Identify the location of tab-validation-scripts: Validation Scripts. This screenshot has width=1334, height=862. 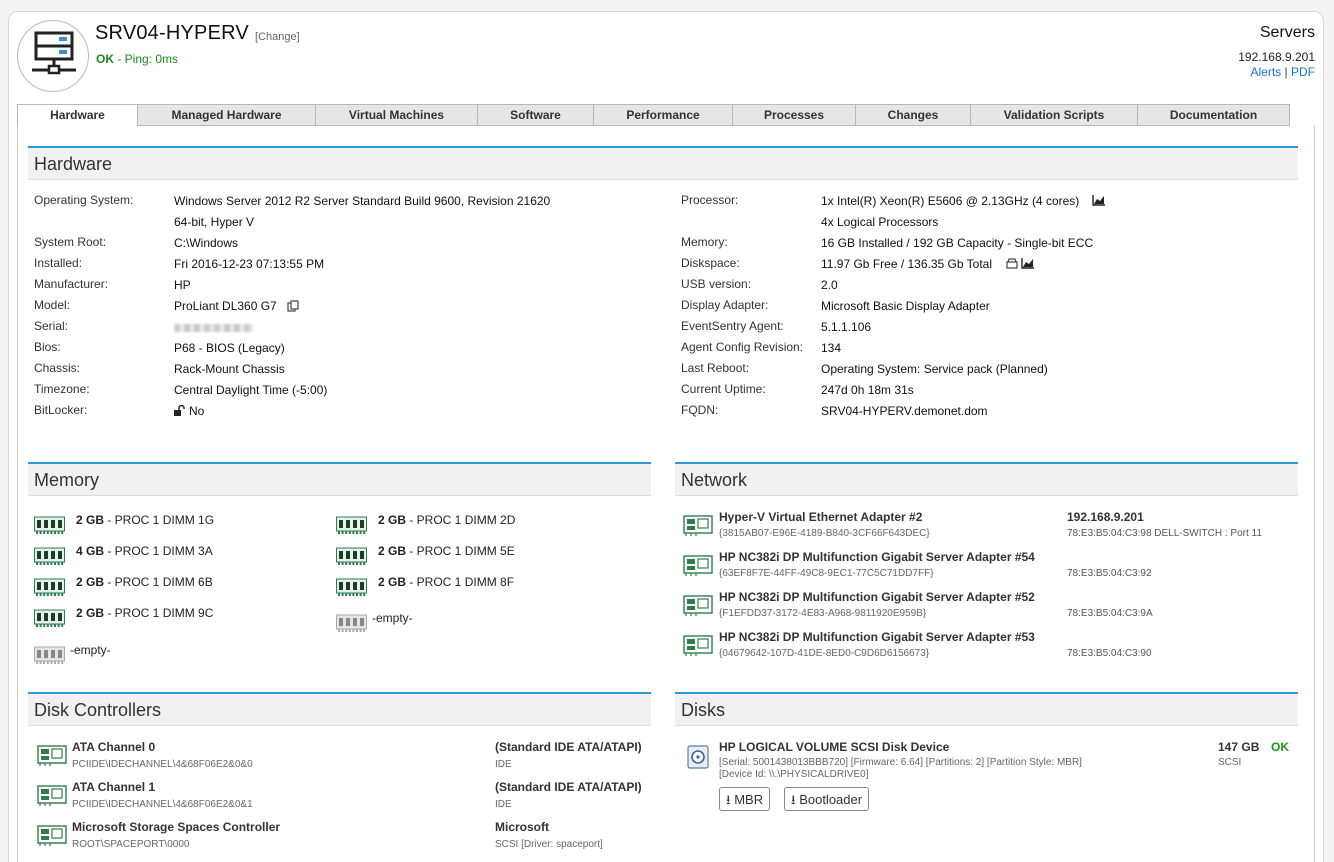
(1054, 115).